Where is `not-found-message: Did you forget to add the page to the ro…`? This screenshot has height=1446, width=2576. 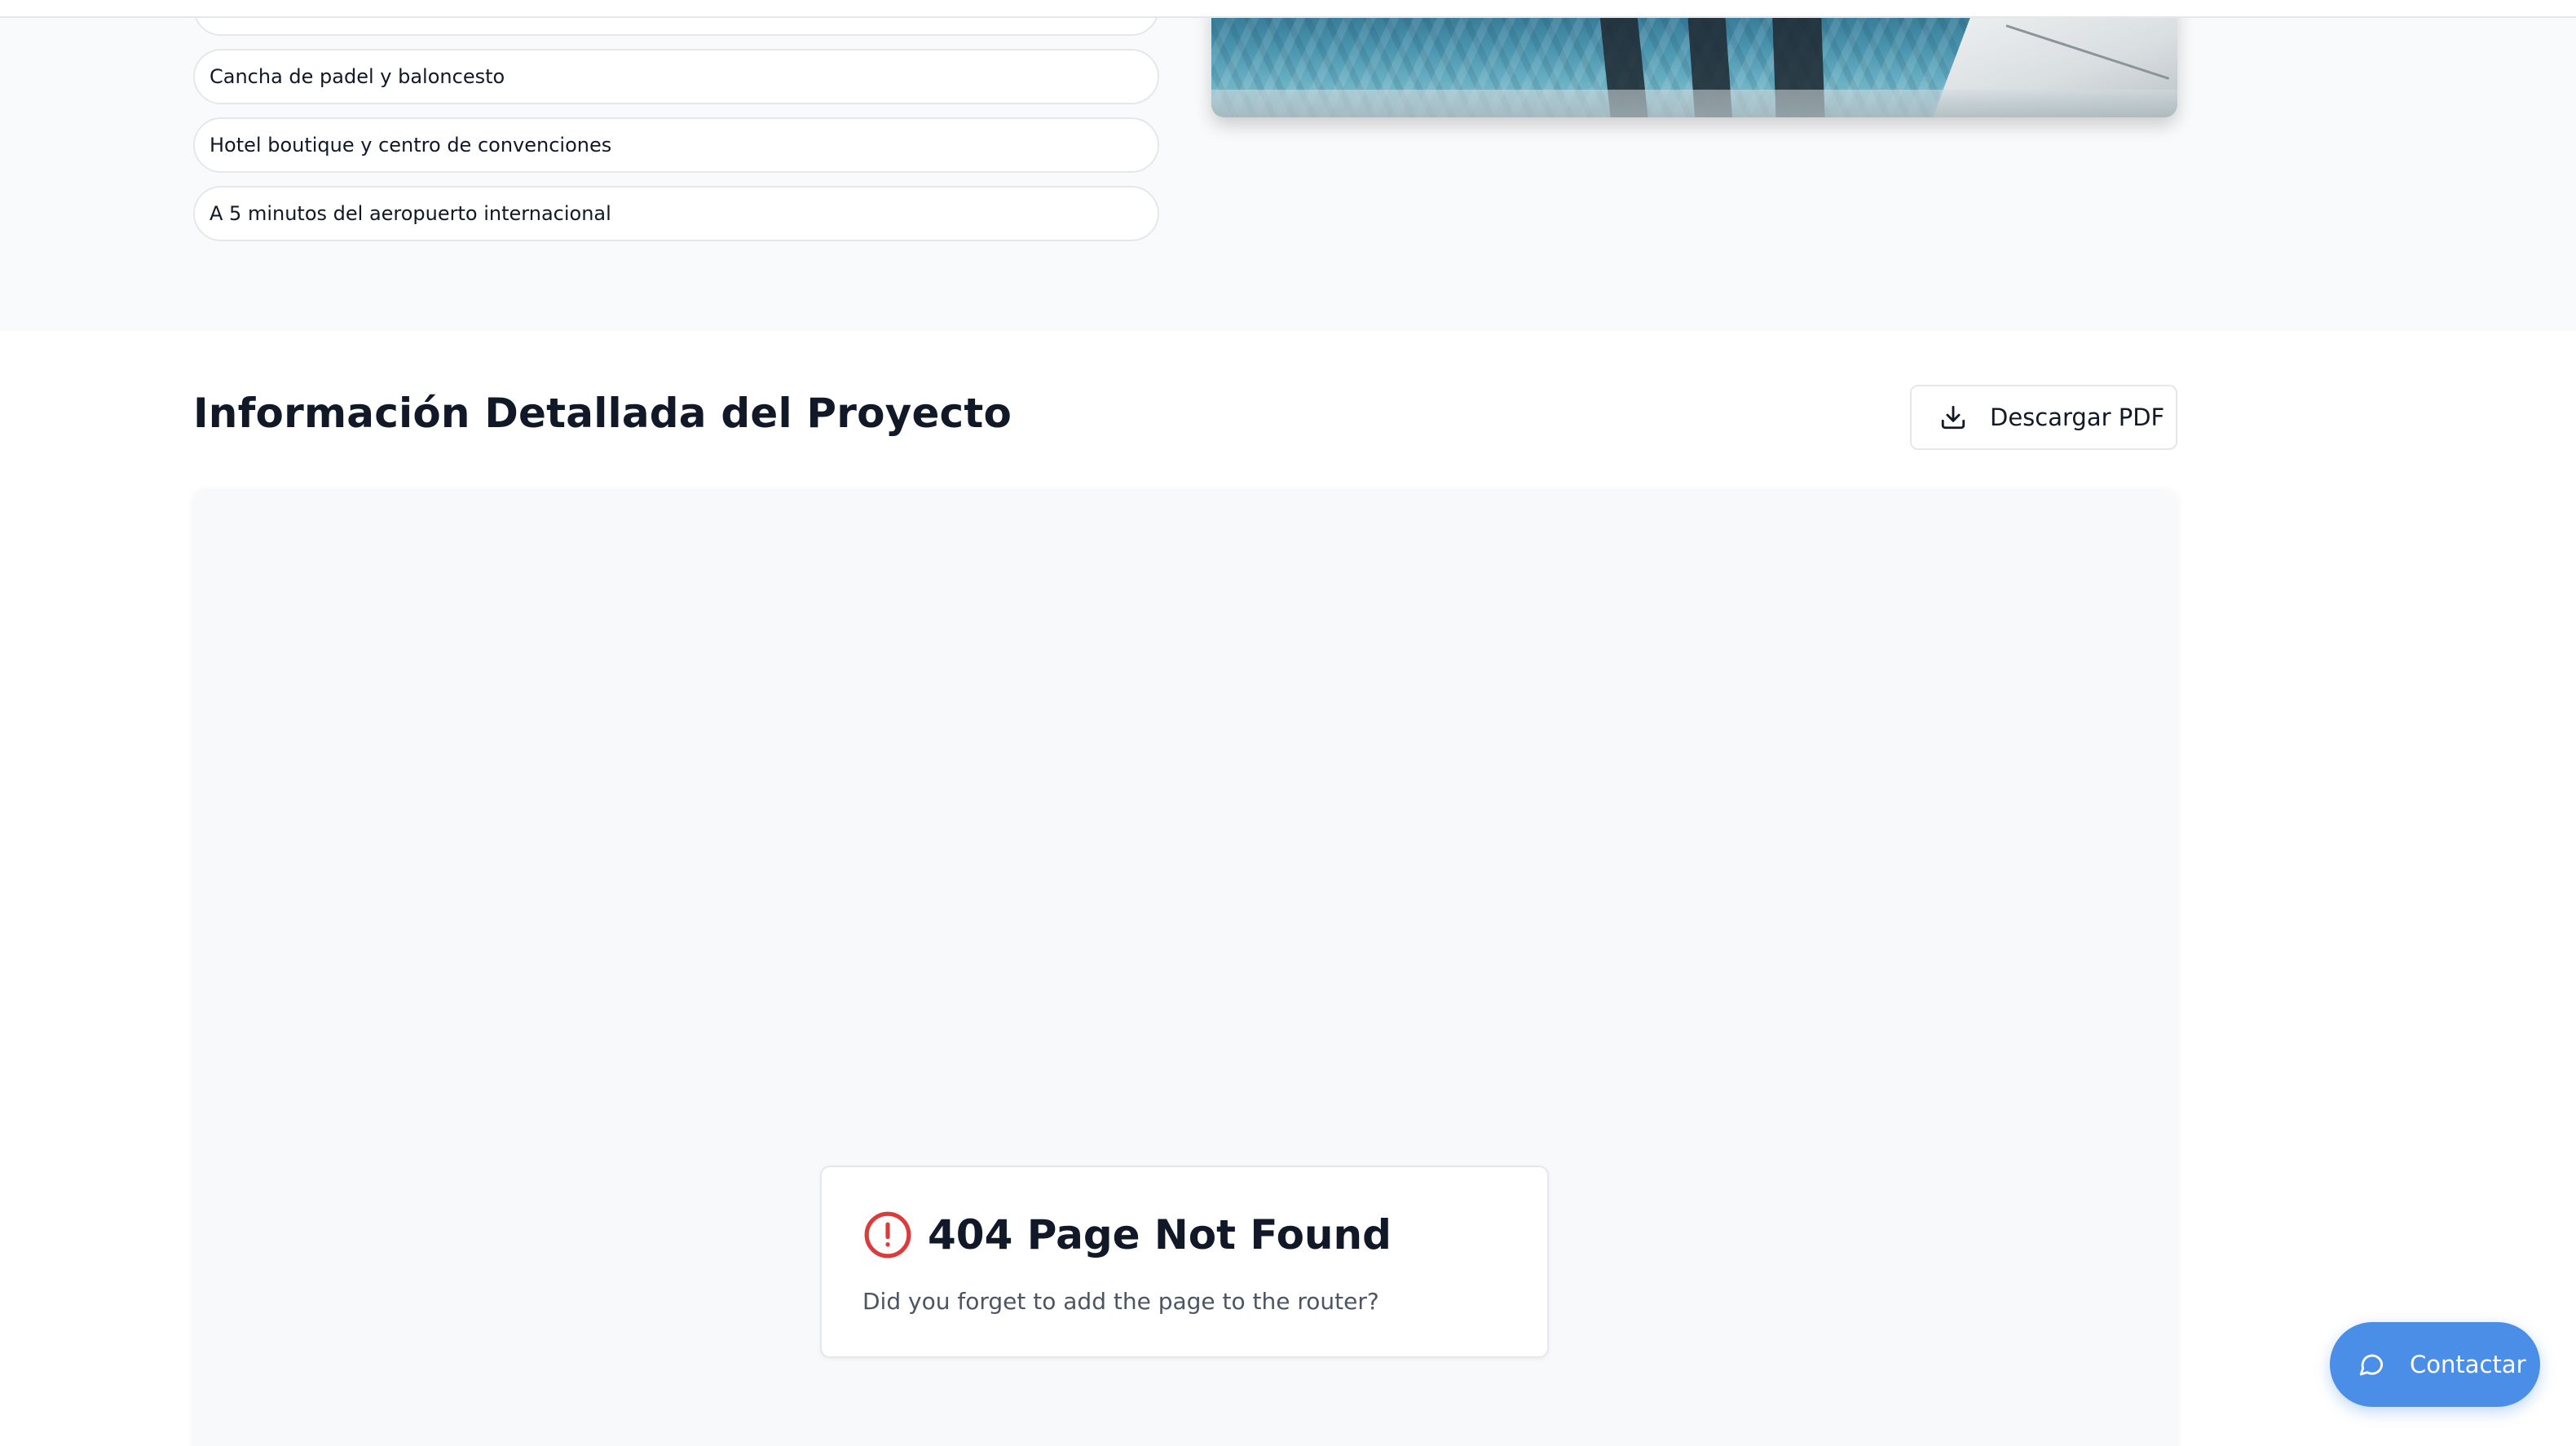 not-found-message: Did you forget to add the page to the ro… is located at coordinates (1120, 1302).